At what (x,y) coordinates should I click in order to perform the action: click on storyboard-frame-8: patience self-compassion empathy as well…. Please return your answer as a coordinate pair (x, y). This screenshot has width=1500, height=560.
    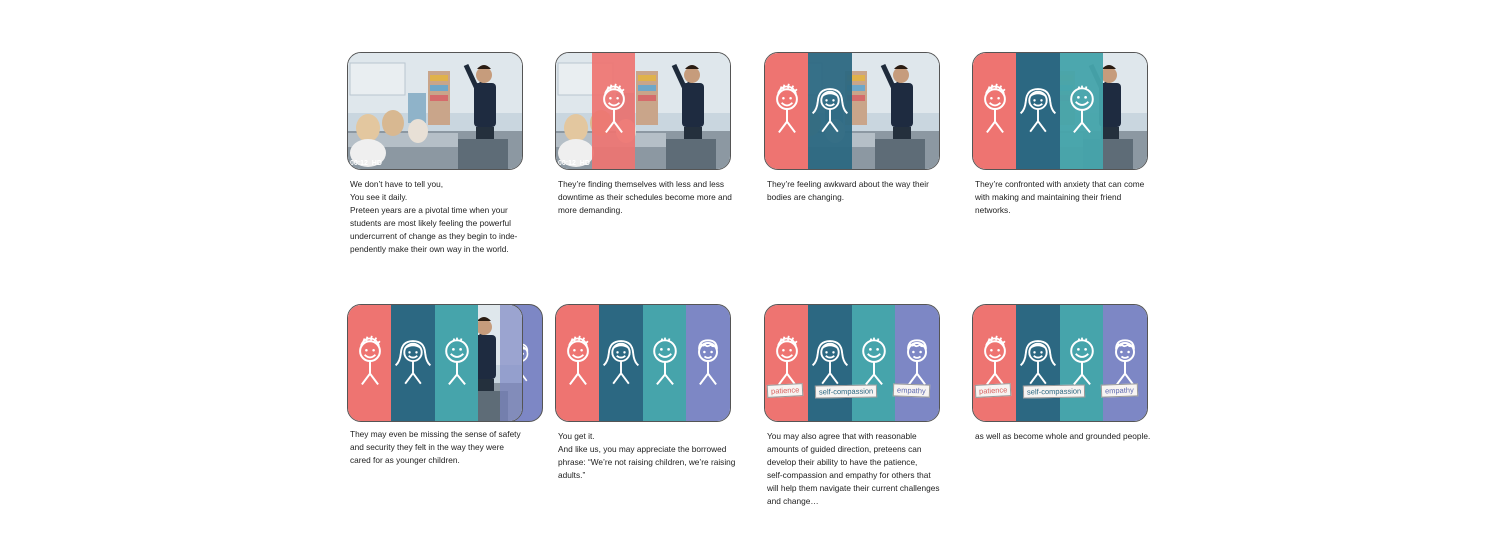
    Looking at the image, I should click on (1066, 373).